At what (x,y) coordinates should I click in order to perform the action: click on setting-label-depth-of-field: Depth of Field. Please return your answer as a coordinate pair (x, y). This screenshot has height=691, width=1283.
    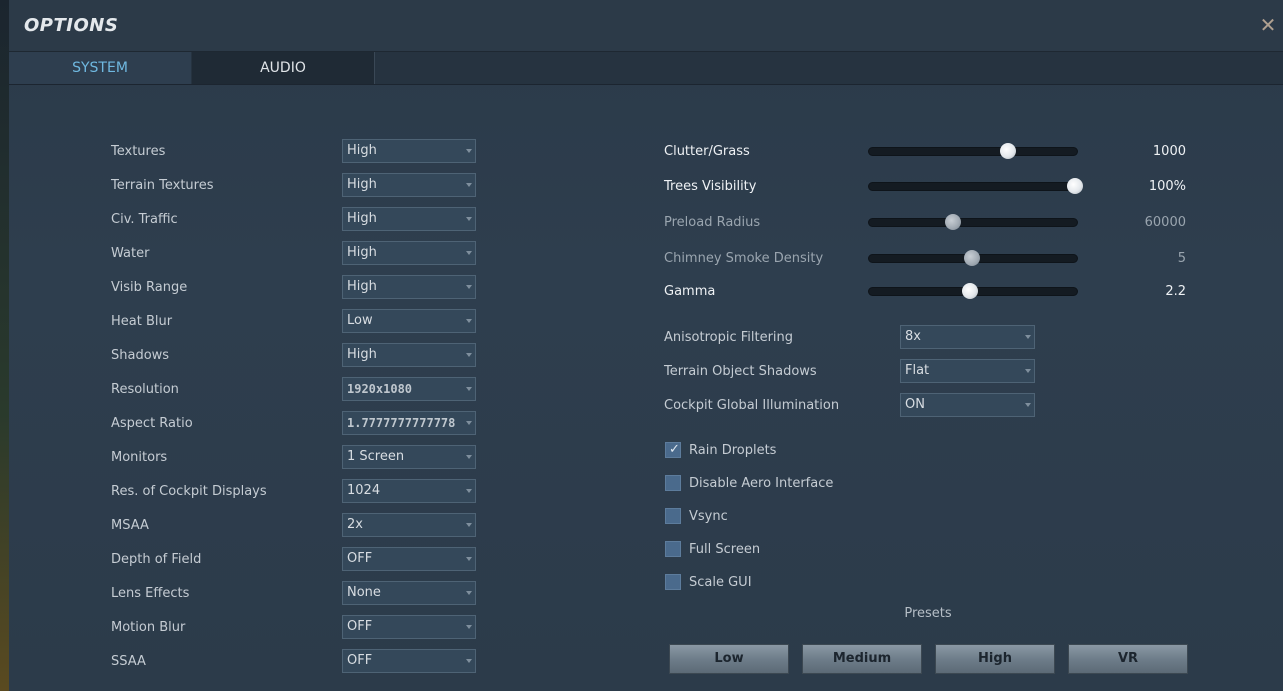
    Looking at the image, I should click on (156, 559).